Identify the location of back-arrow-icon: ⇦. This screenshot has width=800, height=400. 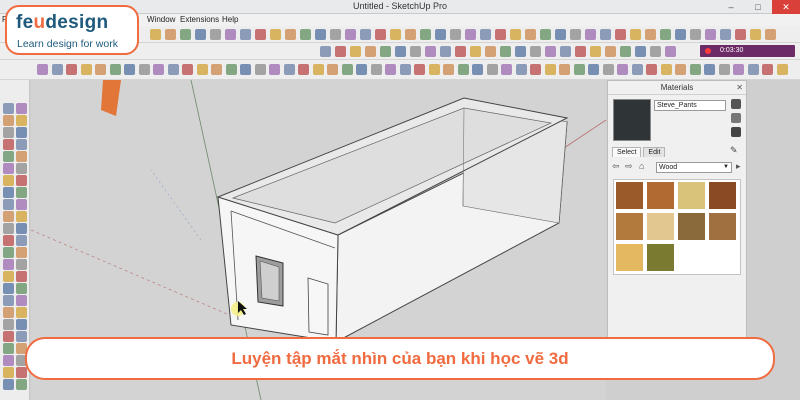
(616, 166).